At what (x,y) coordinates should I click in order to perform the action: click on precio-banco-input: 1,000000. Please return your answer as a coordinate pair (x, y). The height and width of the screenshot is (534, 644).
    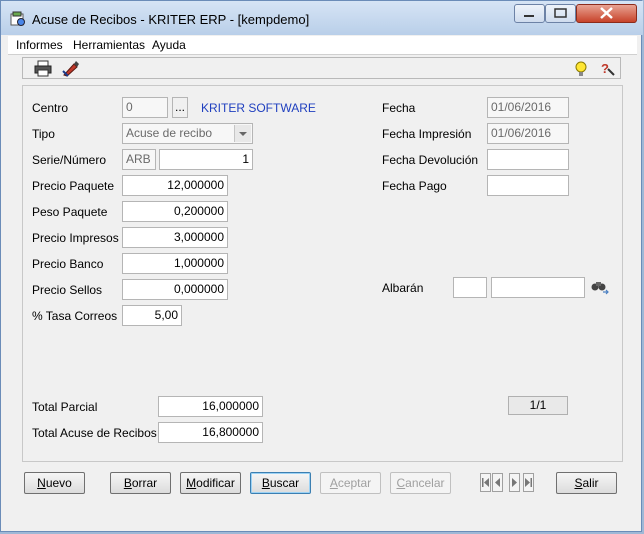
    Looking at the image, I should click on (175, 263).